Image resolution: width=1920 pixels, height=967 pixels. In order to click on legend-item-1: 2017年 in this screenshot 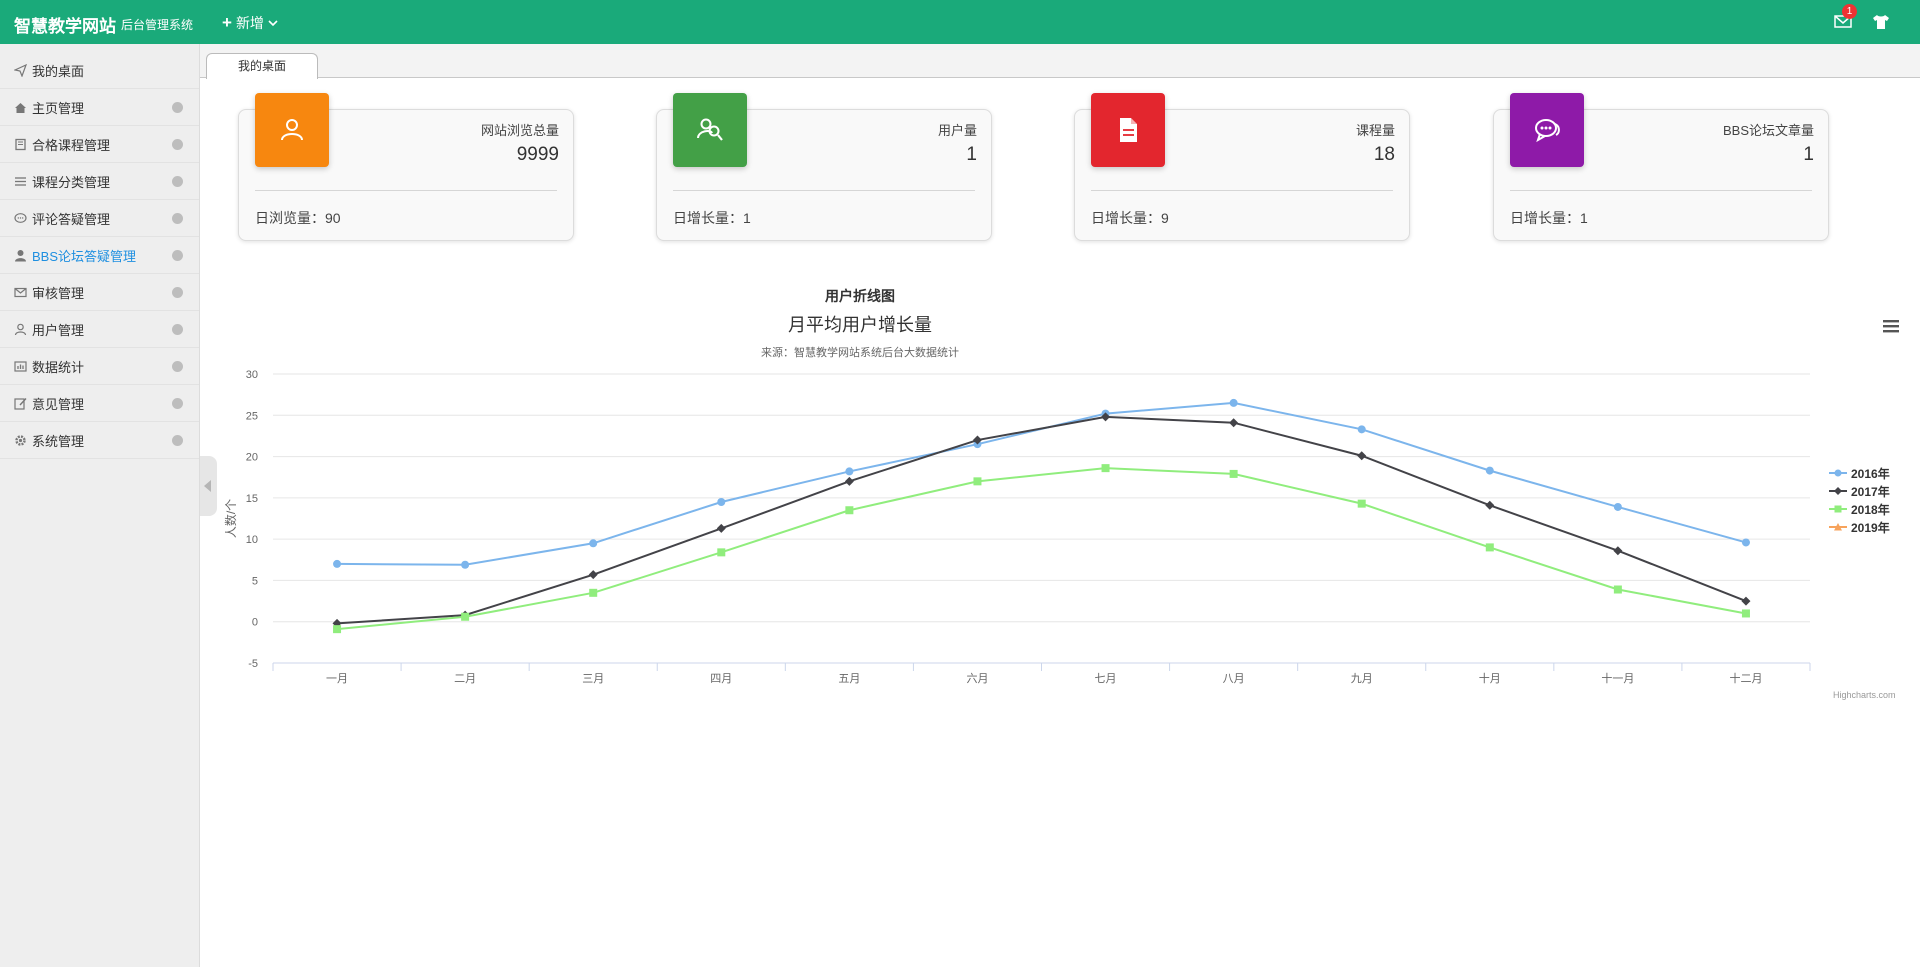, I will do `click(1859, 491)`.